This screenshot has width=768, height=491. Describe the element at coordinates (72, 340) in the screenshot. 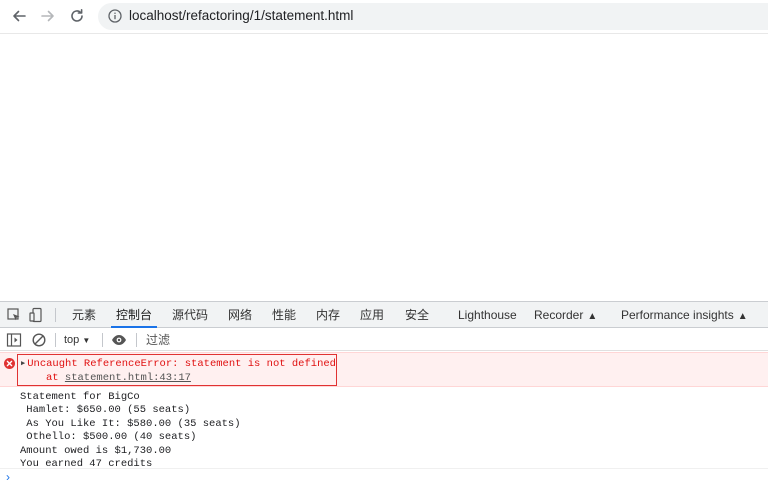

I see `context-label: top` at that location.